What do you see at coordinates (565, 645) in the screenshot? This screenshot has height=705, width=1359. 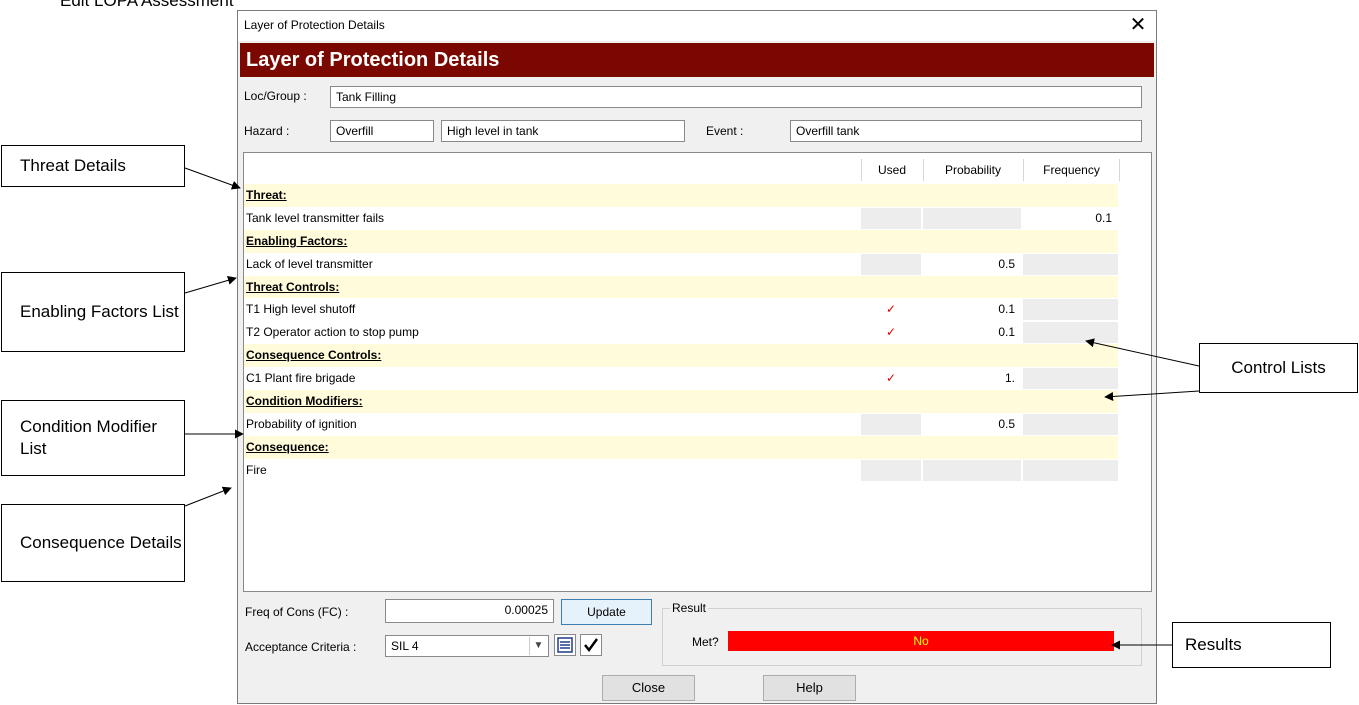 I see `criteria-list-icon` at bounding box center [565, 645].